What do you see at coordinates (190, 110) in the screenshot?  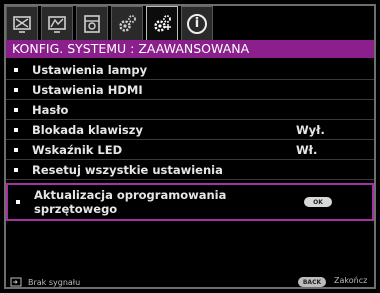 I see `menu-item-password: Hasło` at bounding box center [190, 110].